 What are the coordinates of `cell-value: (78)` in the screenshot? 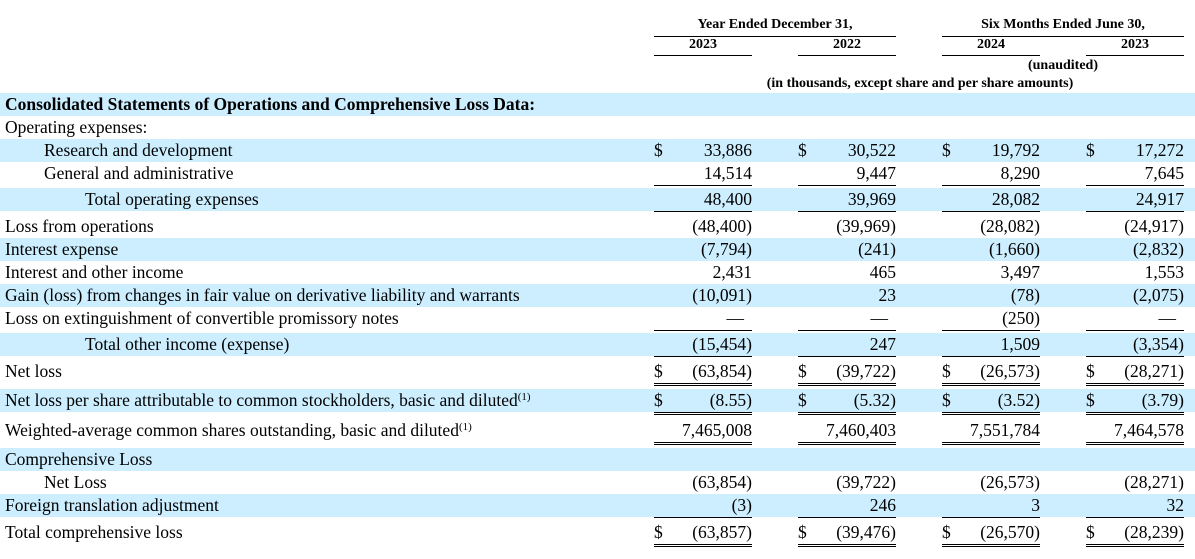 It's located at (1025, 295).